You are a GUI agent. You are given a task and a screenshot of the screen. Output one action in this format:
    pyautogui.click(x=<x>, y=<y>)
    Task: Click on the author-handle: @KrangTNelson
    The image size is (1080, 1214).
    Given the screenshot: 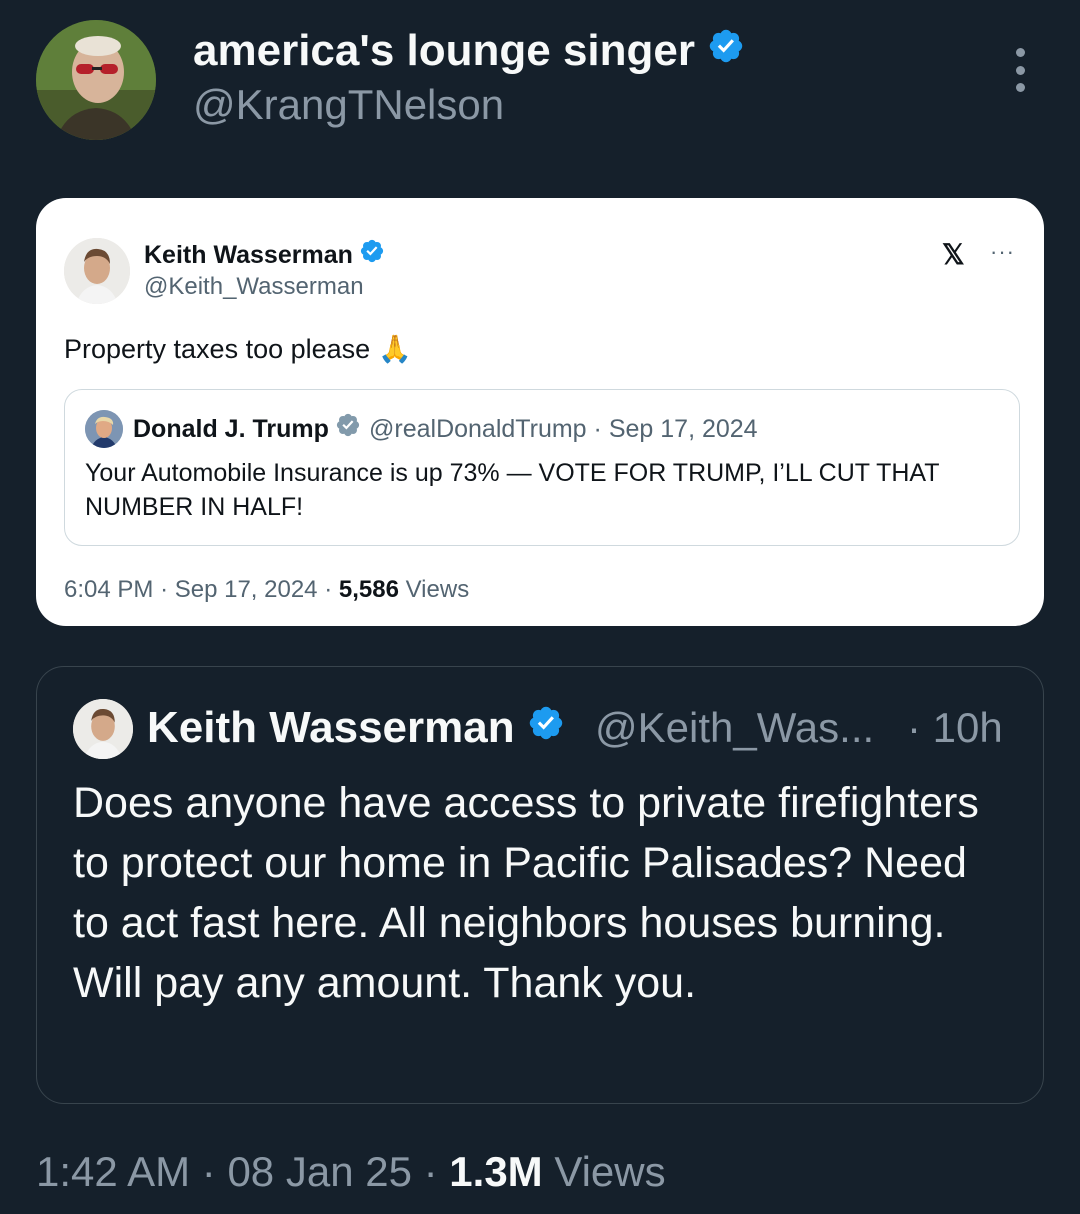 What is the action you would take?
    pyautogui.click(x=348, y=105)
    